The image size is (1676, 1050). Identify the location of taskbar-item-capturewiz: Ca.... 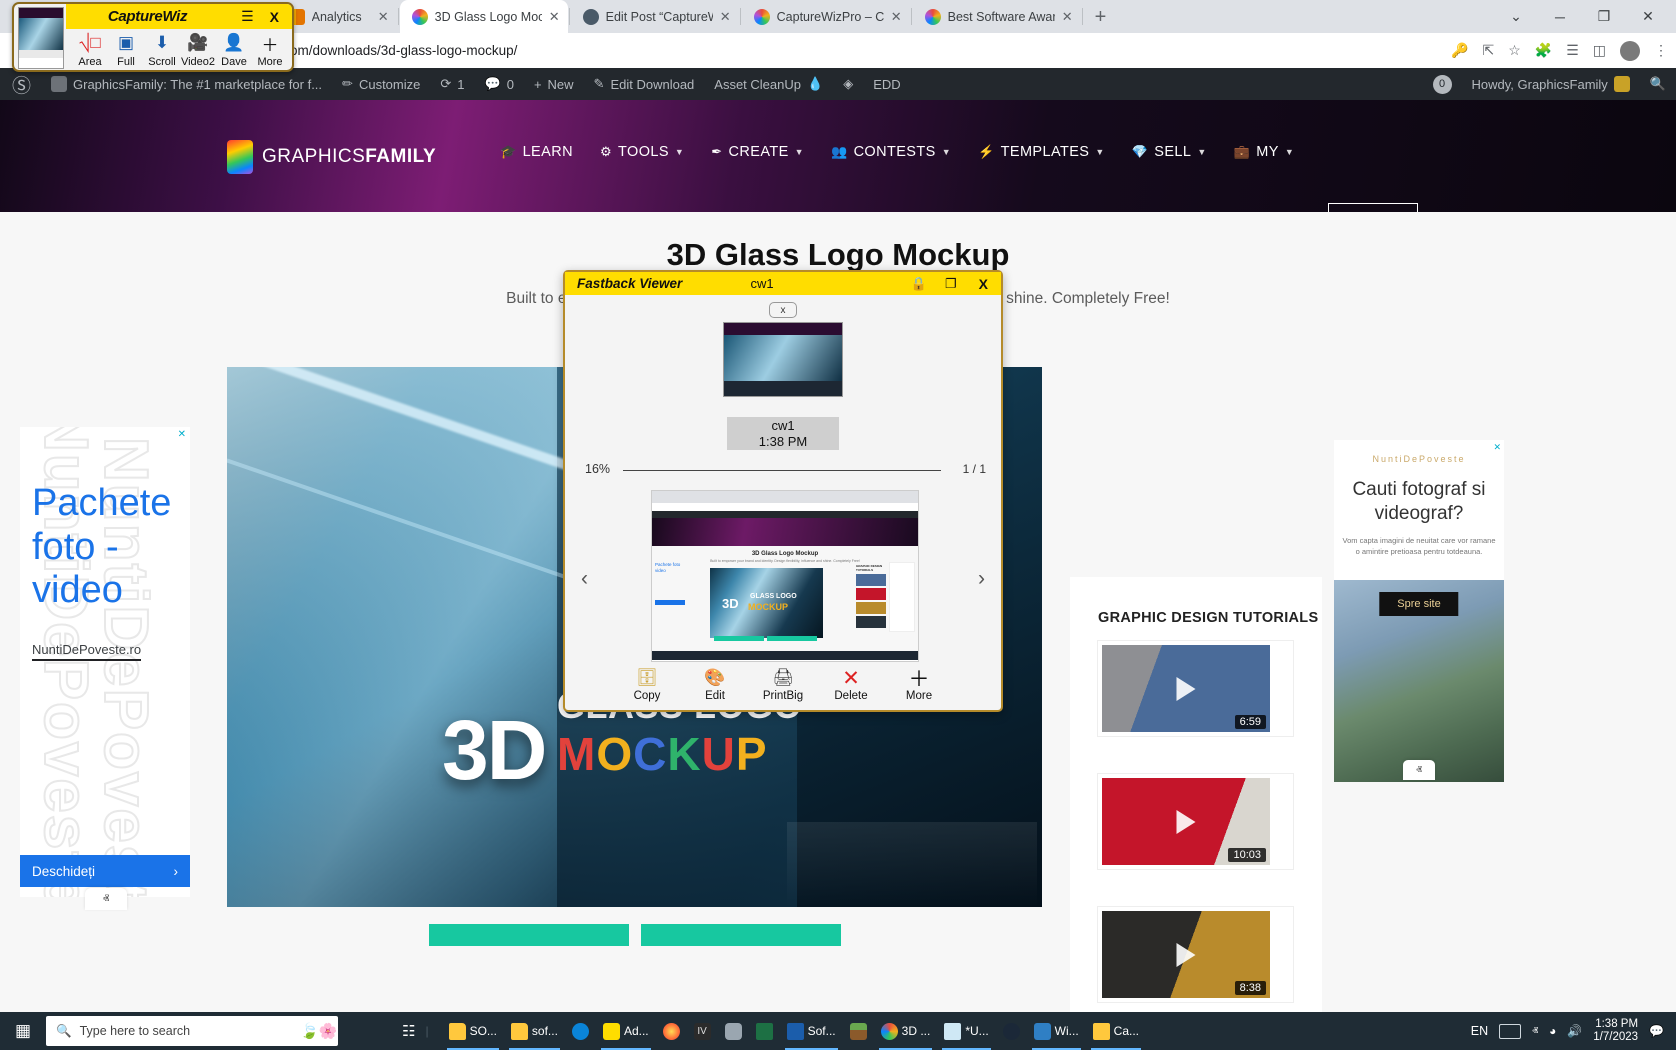
(1116, 1031).